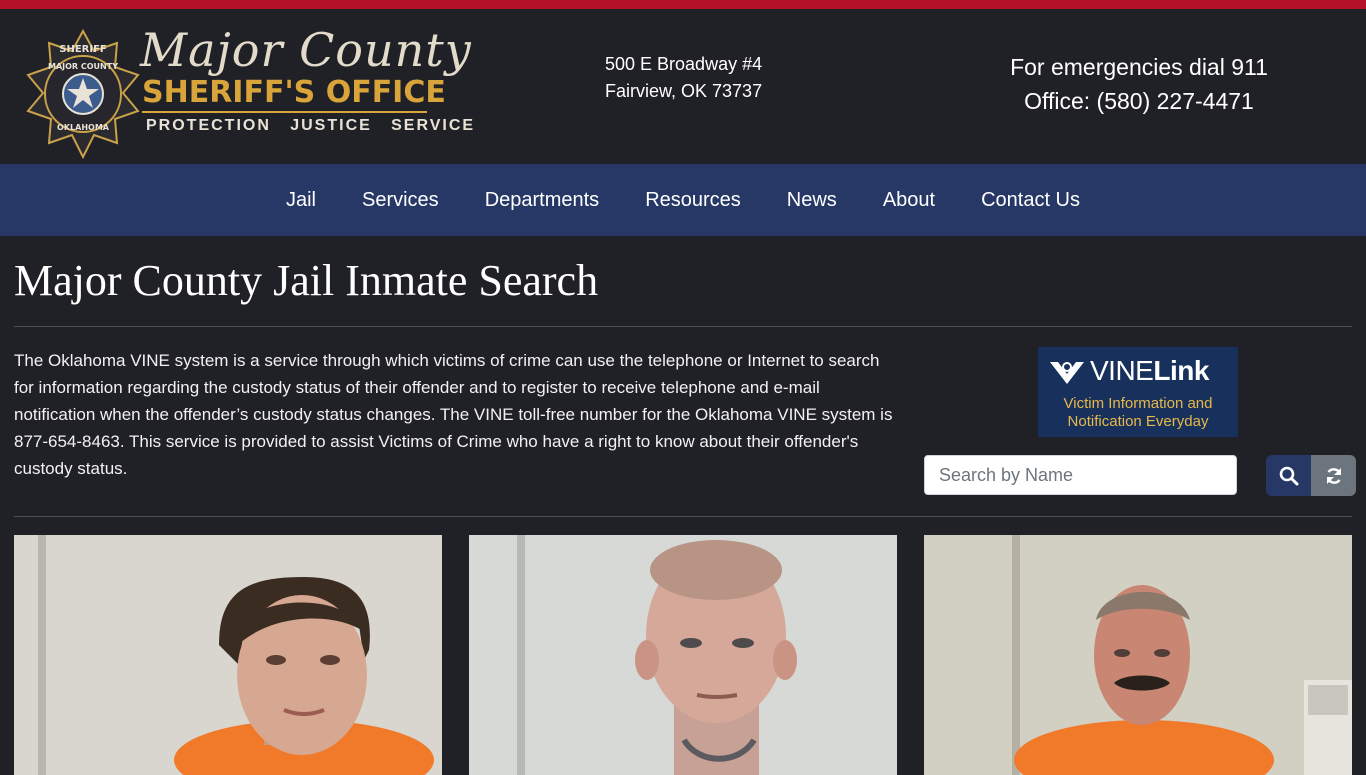 The image size is (1366, 775). Describe the element at coordinates (306, 280) in the screenshot. I see `page-title: Major County Jail Inmate Search` at that location.